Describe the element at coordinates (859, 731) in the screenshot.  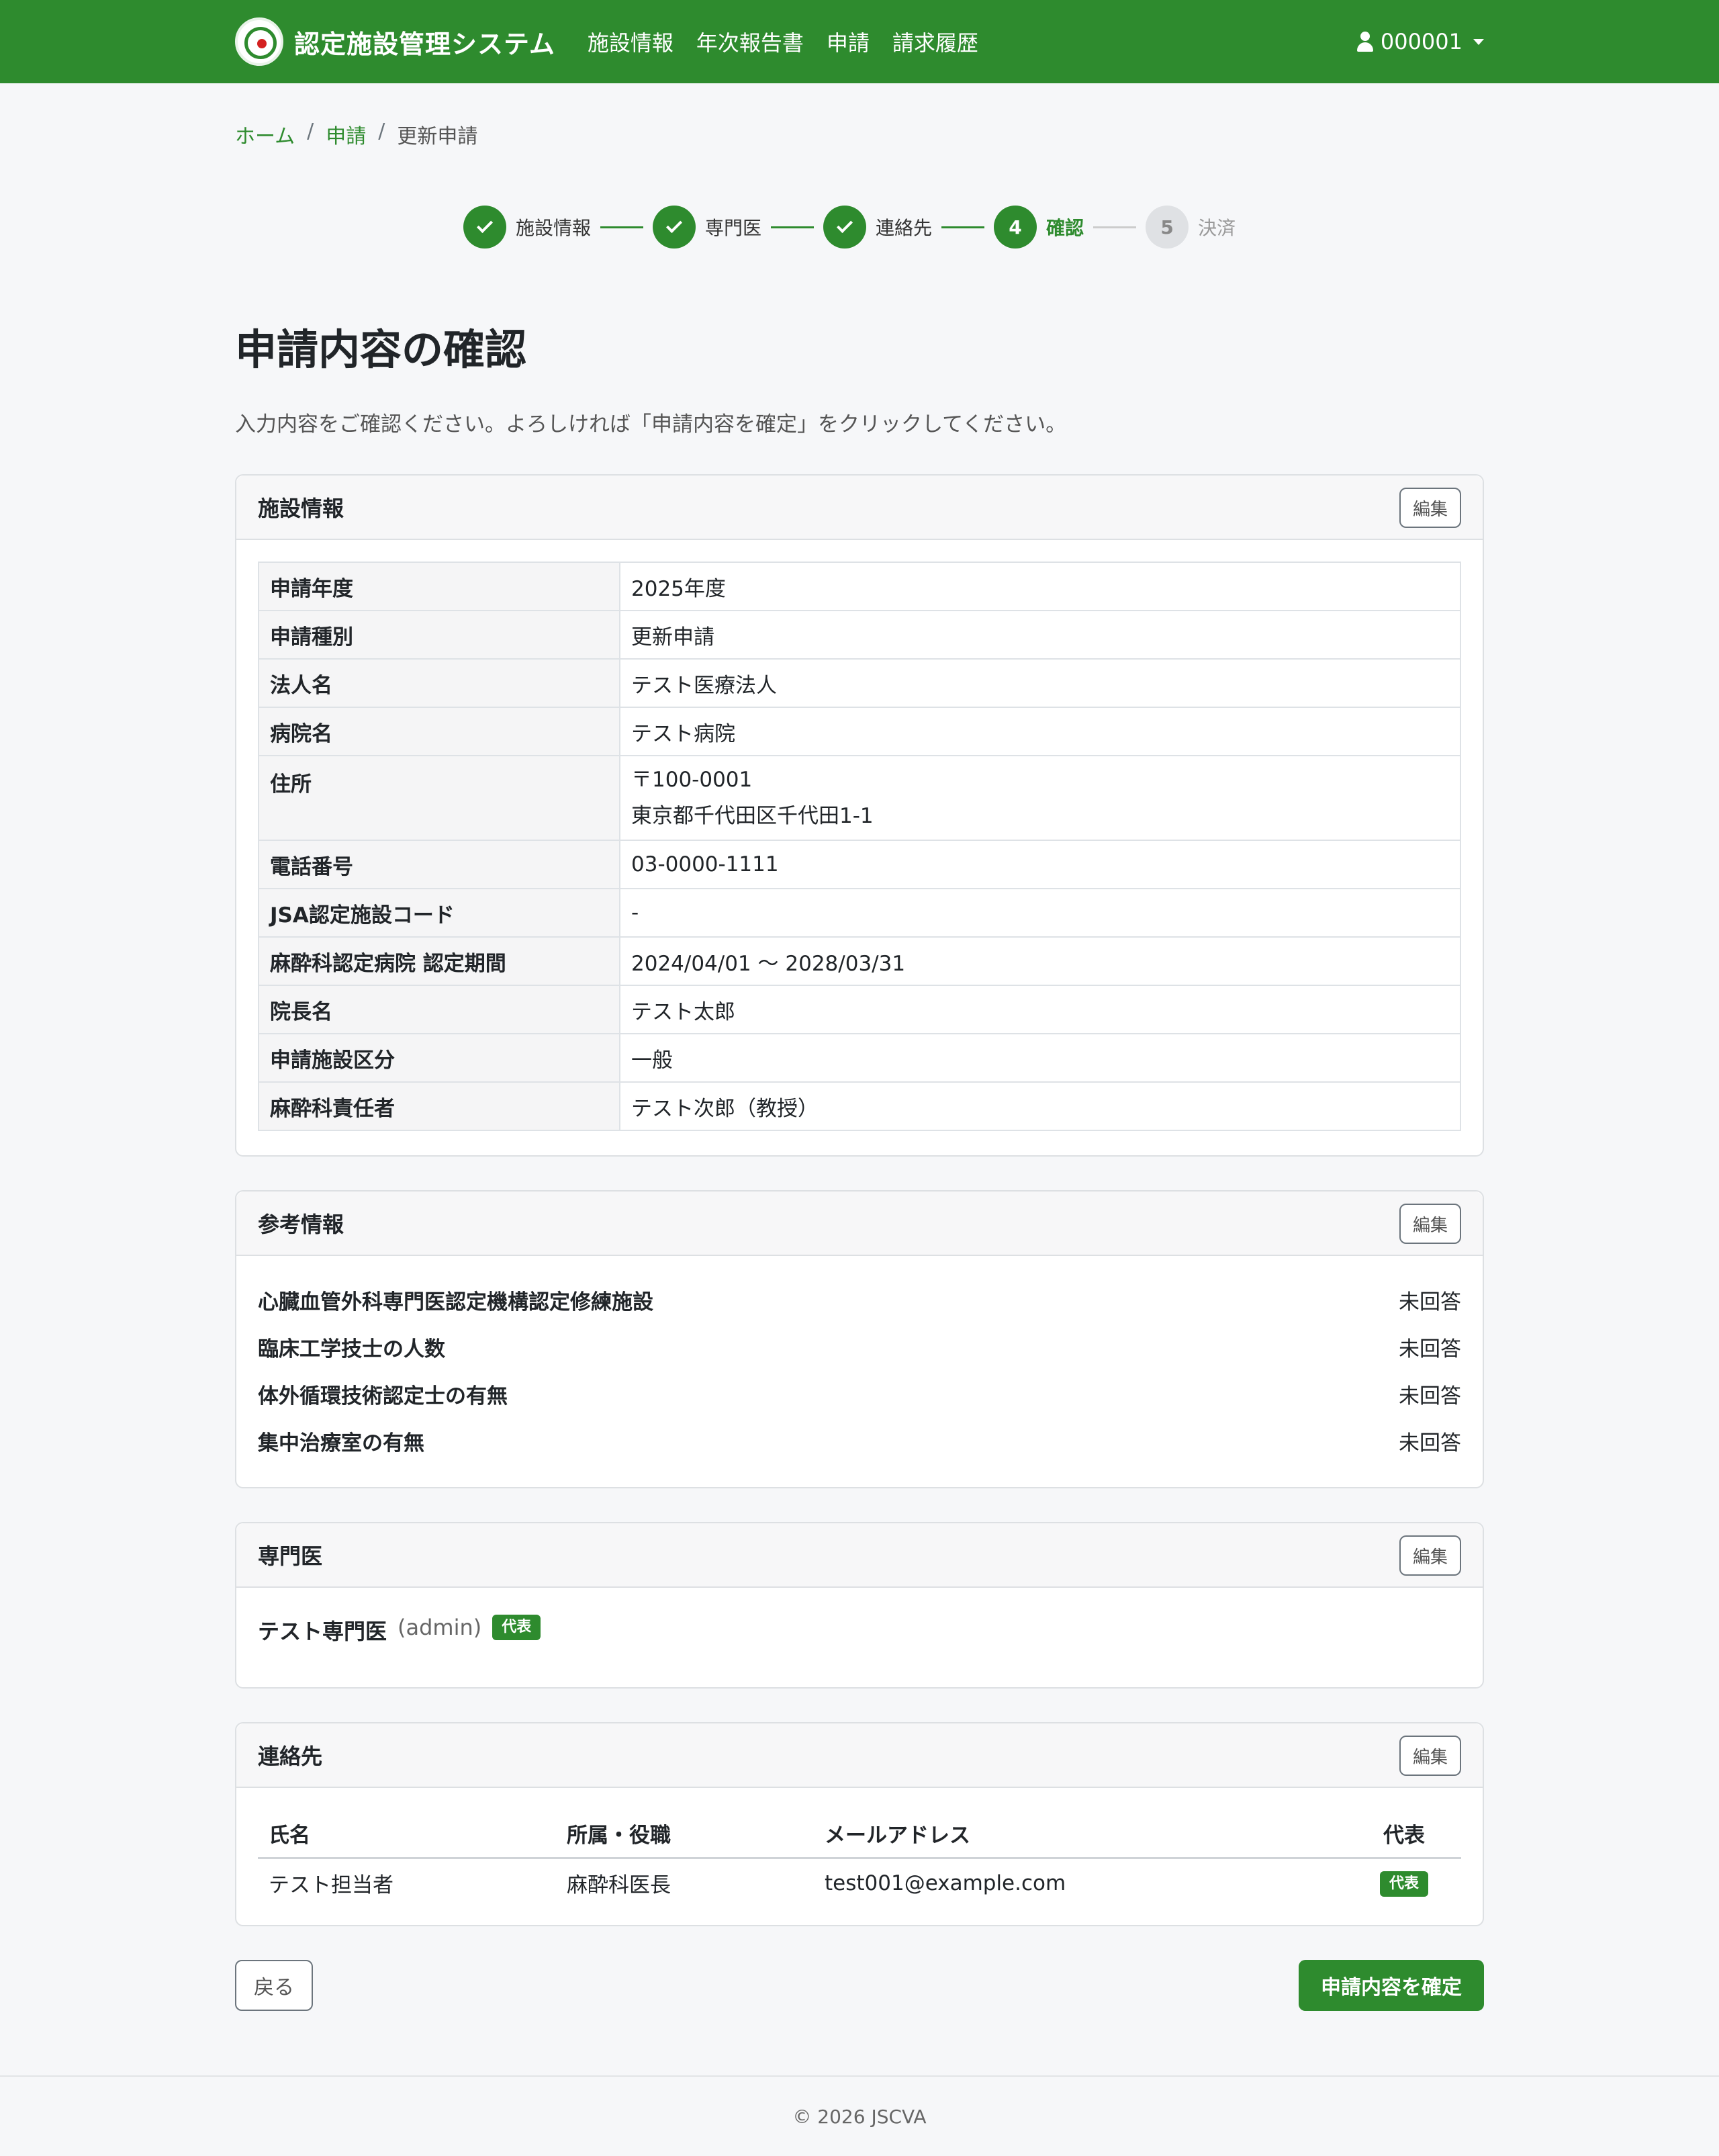
I see `table-row: 病院名 テスト病院` at that location.